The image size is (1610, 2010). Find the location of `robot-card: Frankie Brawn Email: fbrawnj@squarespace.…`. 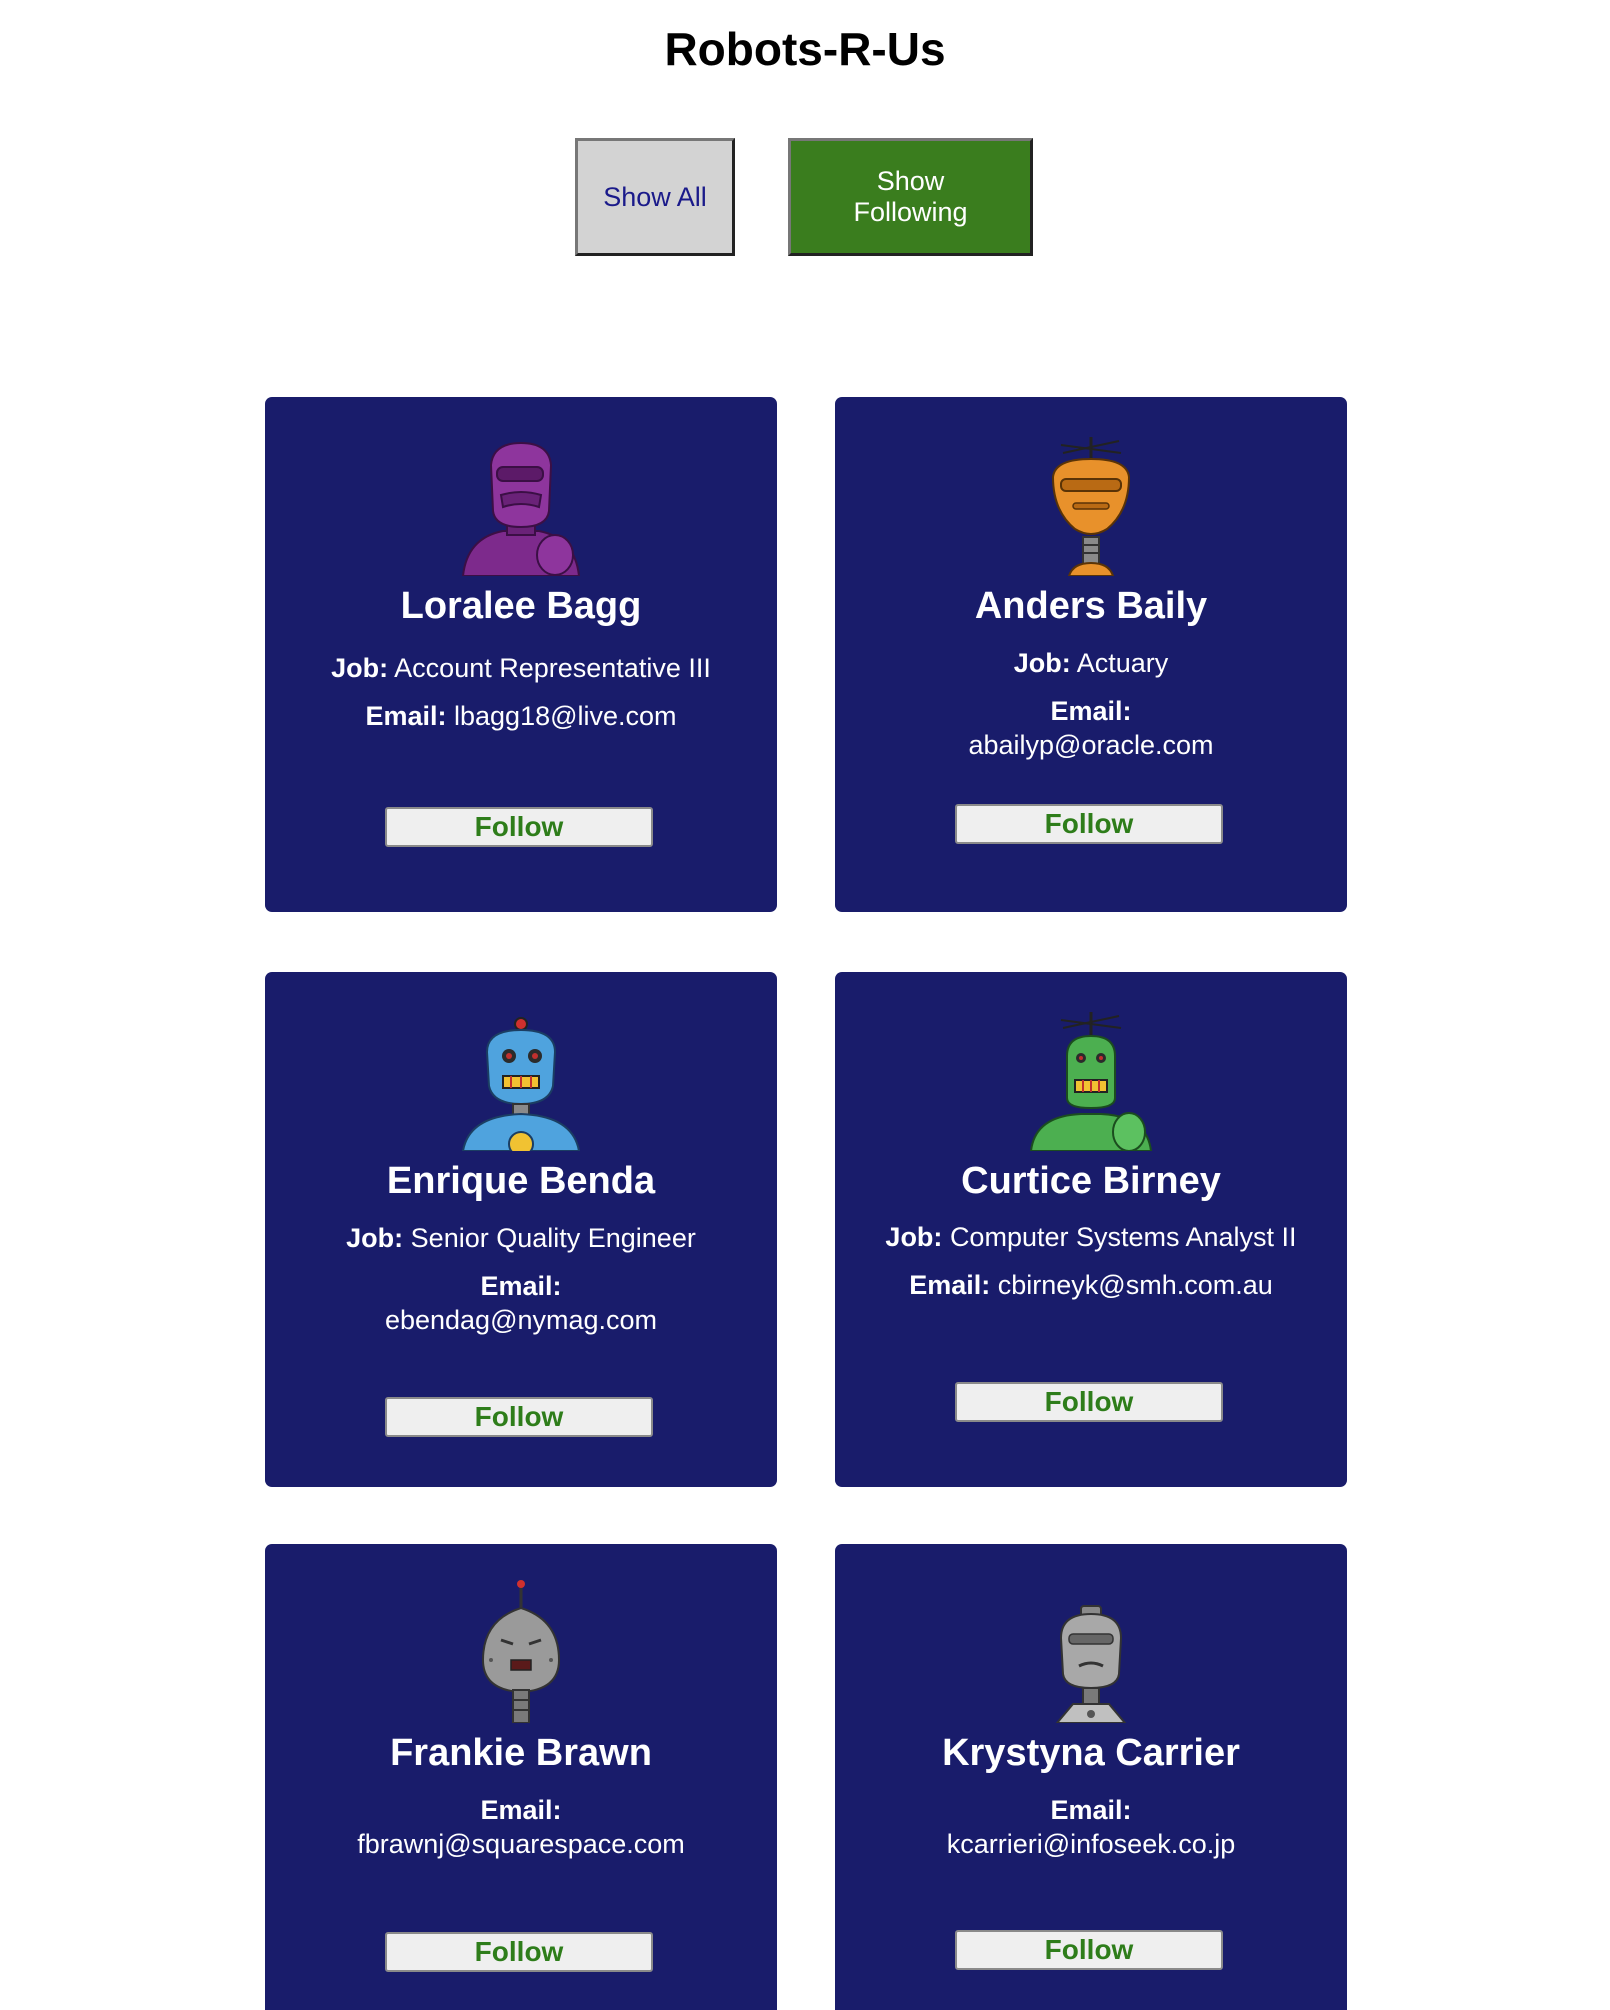

robot-card: Frankie Brawn Email: fbrawnj@squarespace.… is located at coordinates (521, 1777).